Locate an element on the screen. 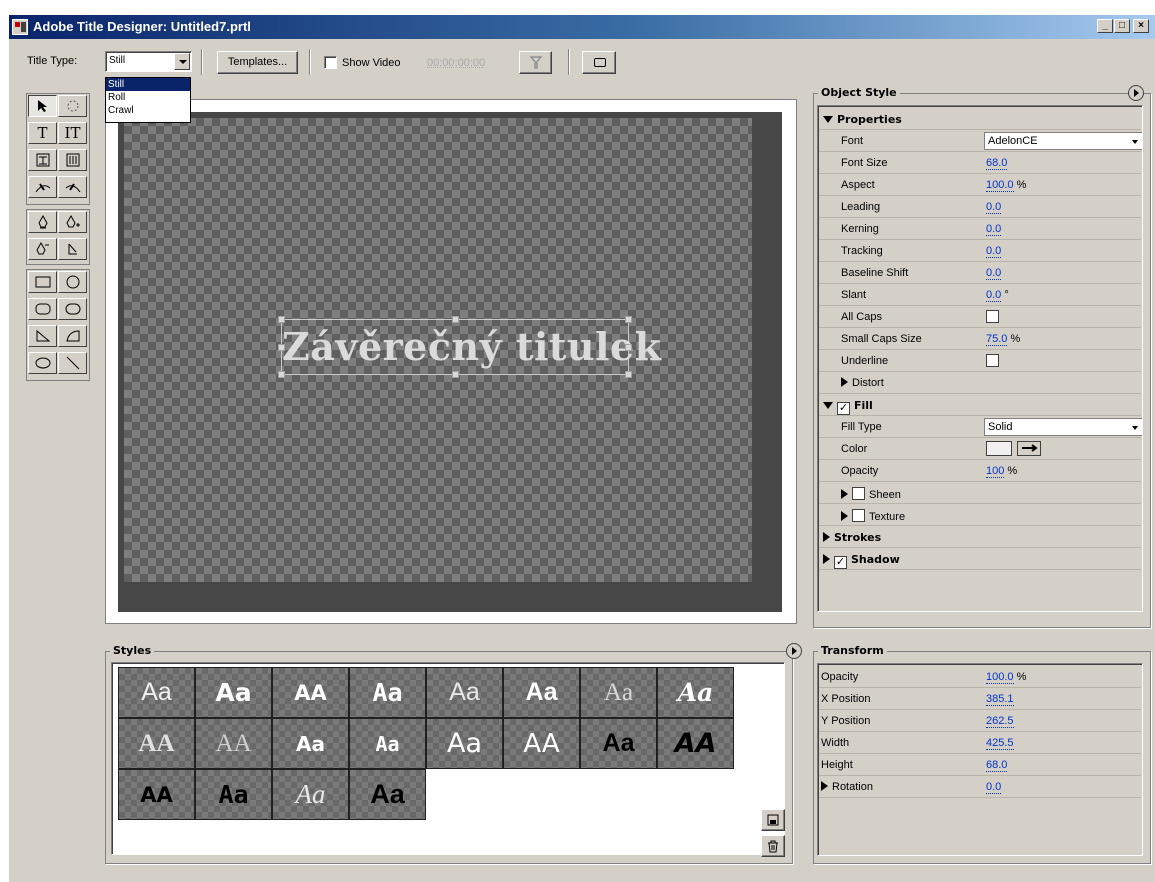 Image resolution: width=1155 pixels, height=882 pixels. fill-opacity-value: 100 is located at coordinates (995, 471).